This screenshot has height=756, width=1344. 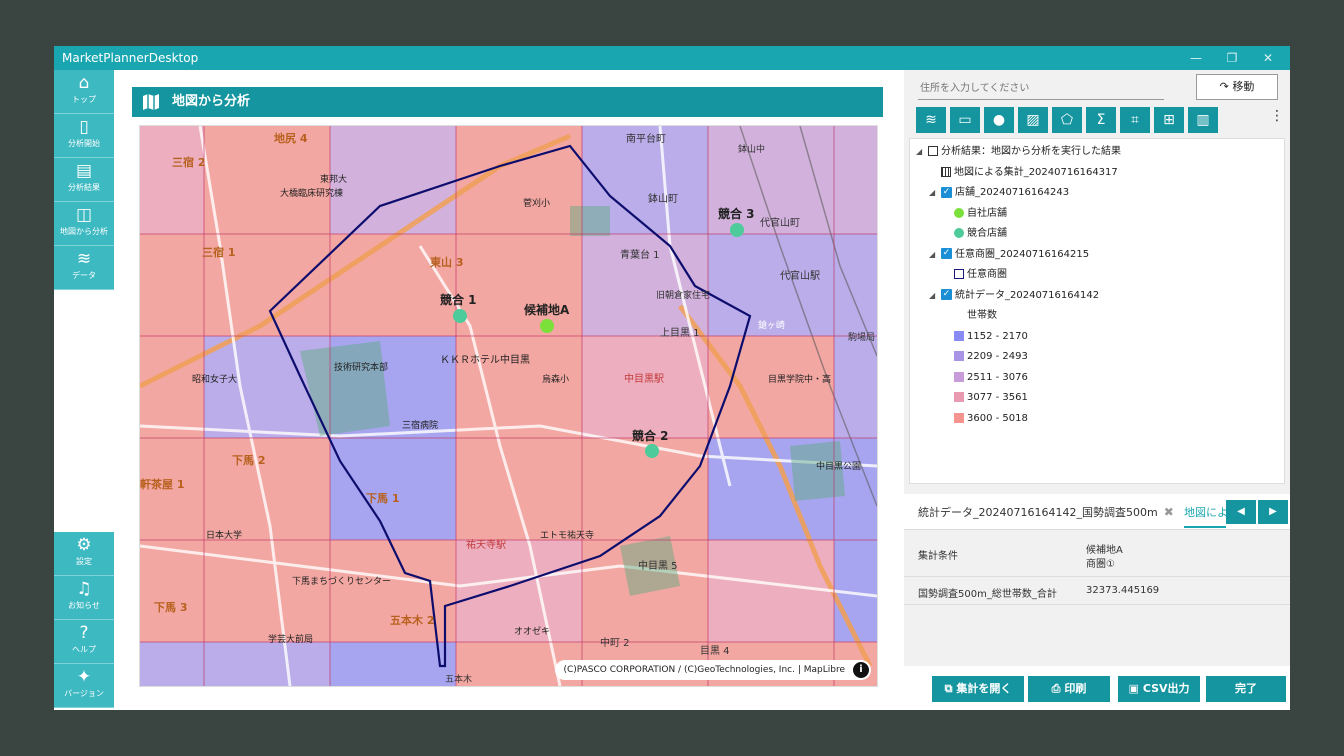 I want to click on map-label: 大橋臨床研究棟, so click(x=311, y=193).